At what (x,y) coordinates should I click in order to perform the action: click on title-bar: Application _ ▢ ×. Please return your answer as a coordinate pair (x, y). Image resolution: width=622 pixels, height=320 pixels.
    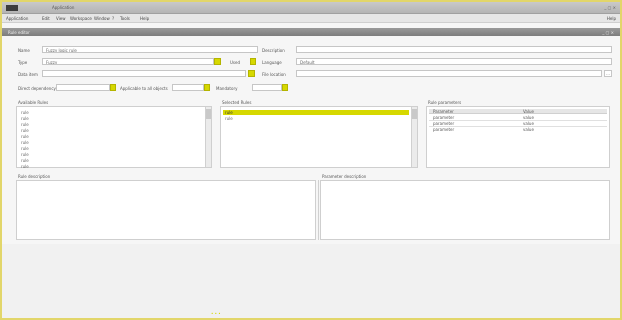
    Looking at the image, I should click on (311, 8).